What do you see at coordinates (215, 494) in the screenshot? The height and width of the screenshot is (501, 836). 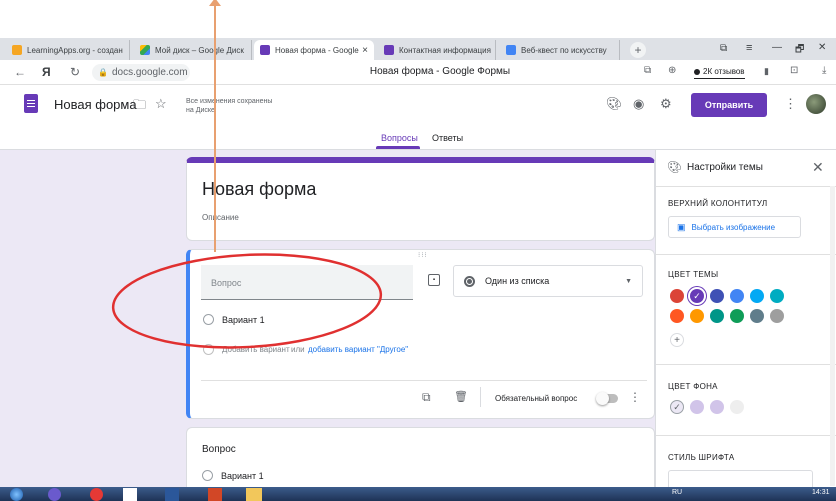 I see `powerpoint-icon` at bounding box center [215, 494].